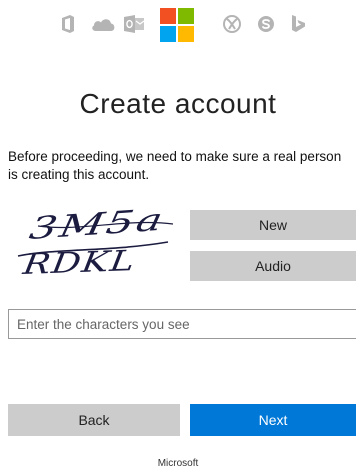 This screenshot has height=474, width=356. I want to click on skype-icon, so click(266, 24).